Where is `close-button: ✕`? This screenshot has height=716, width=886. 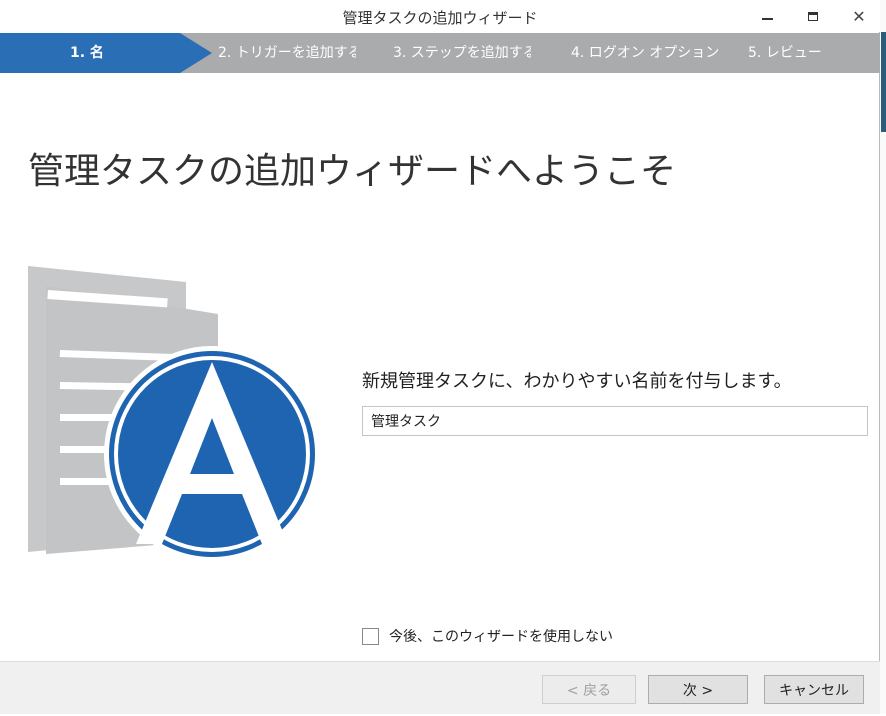
close-button: ✕ is located at coordinates (859, 16).